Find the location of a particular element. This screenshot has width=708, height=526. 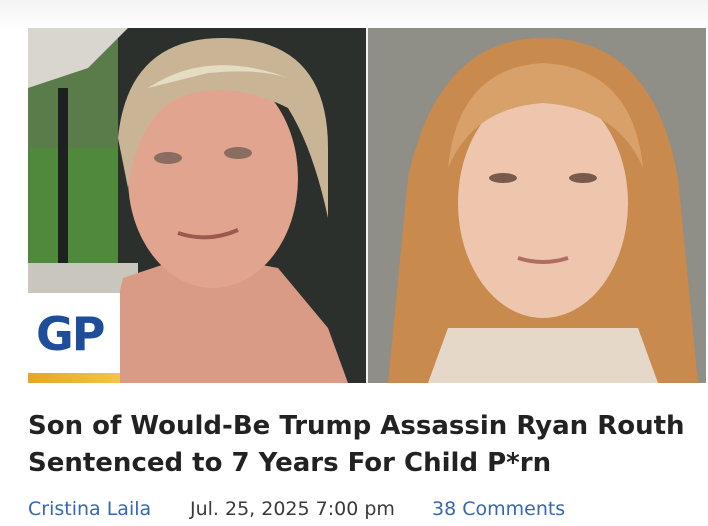

comments-link: 38 Comments is located at coordinates (498, 509).